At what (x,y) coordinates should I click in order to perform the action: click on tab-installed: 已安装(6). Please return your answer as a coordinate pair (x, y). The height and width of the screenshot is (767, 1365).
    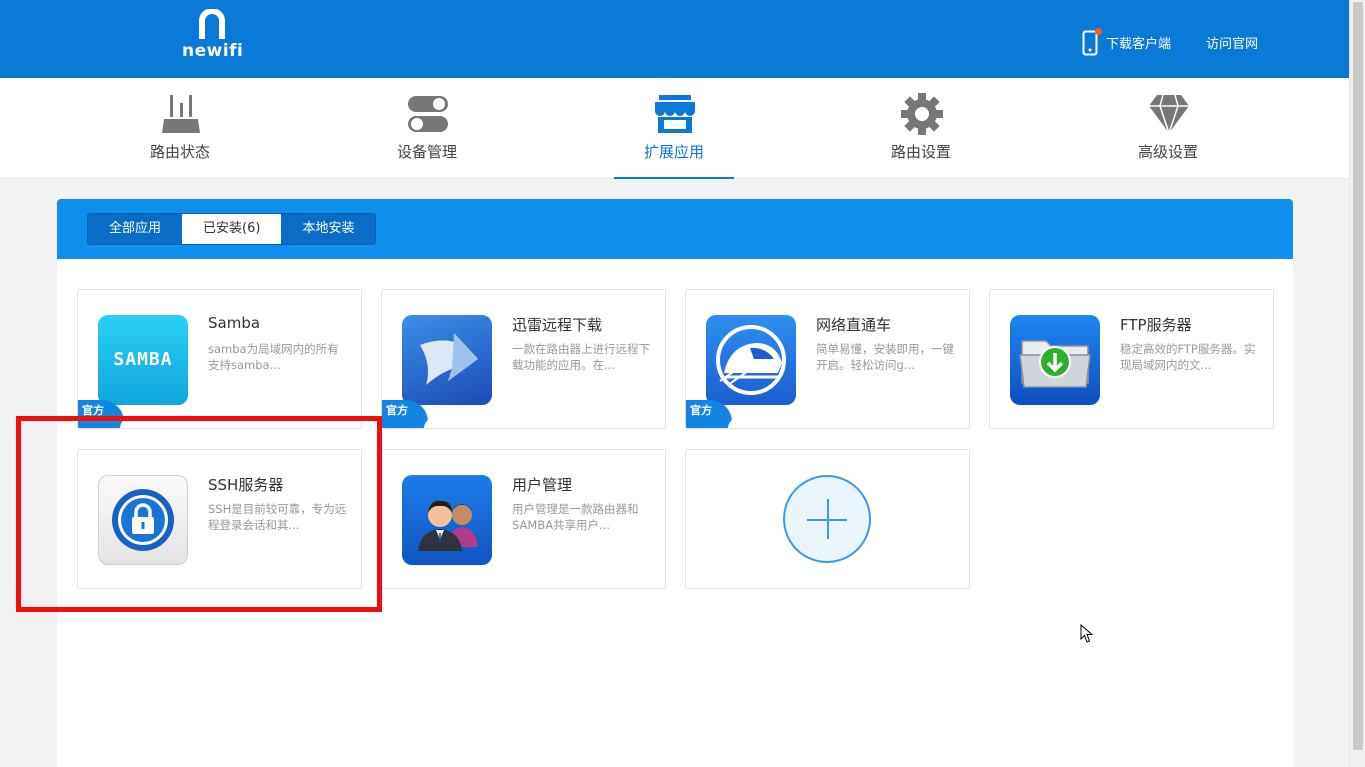
    Looking at the image, I should click on (232, 229).